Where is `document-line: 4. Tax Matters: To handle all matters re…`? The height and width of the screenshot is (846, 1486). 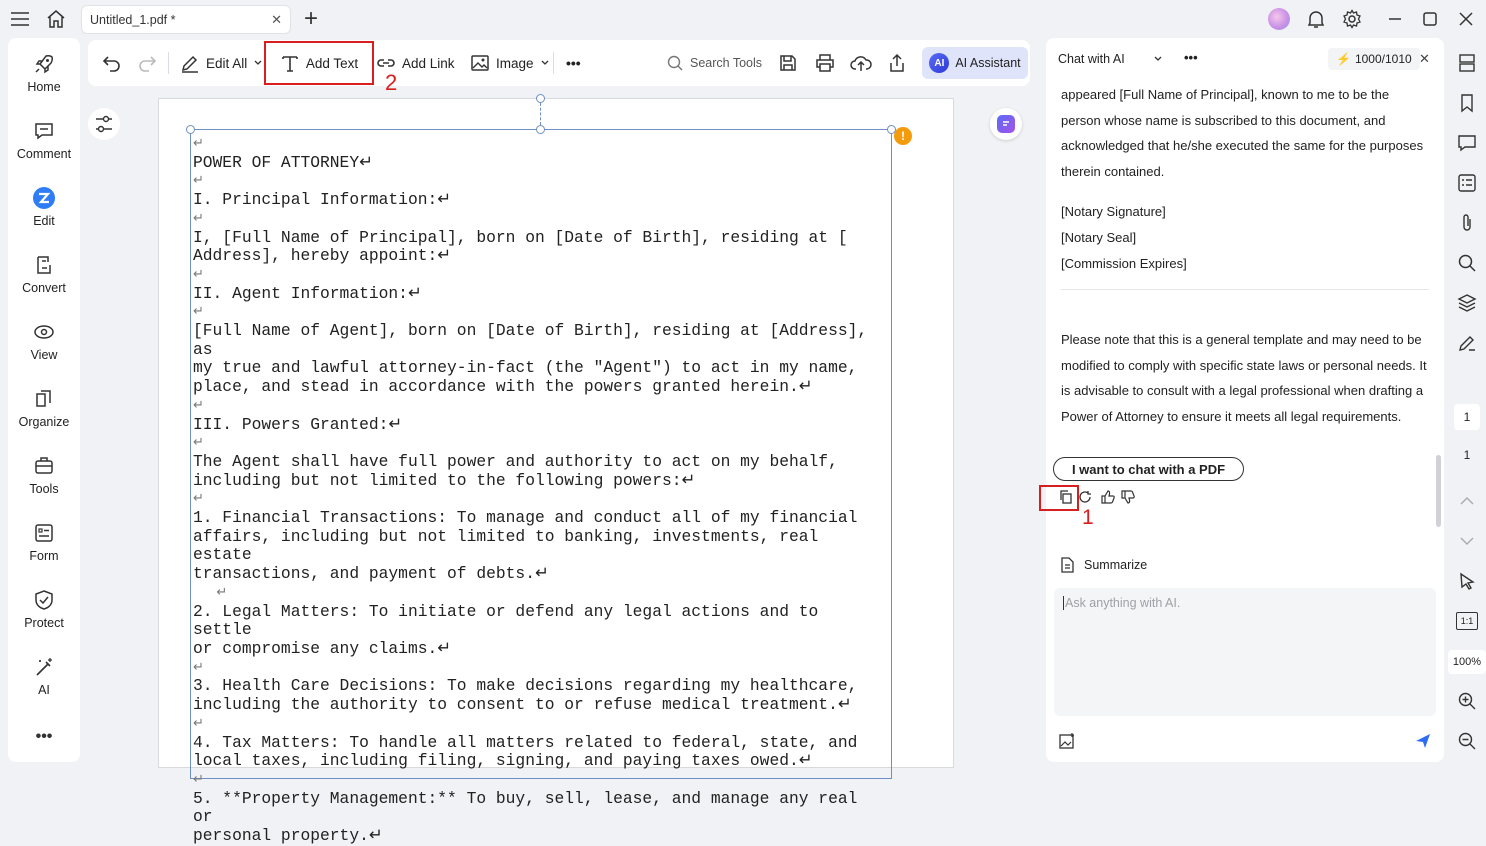
document-line: 4. Tax Matters: To handle all matters re… is located at coordinates (525, 742).